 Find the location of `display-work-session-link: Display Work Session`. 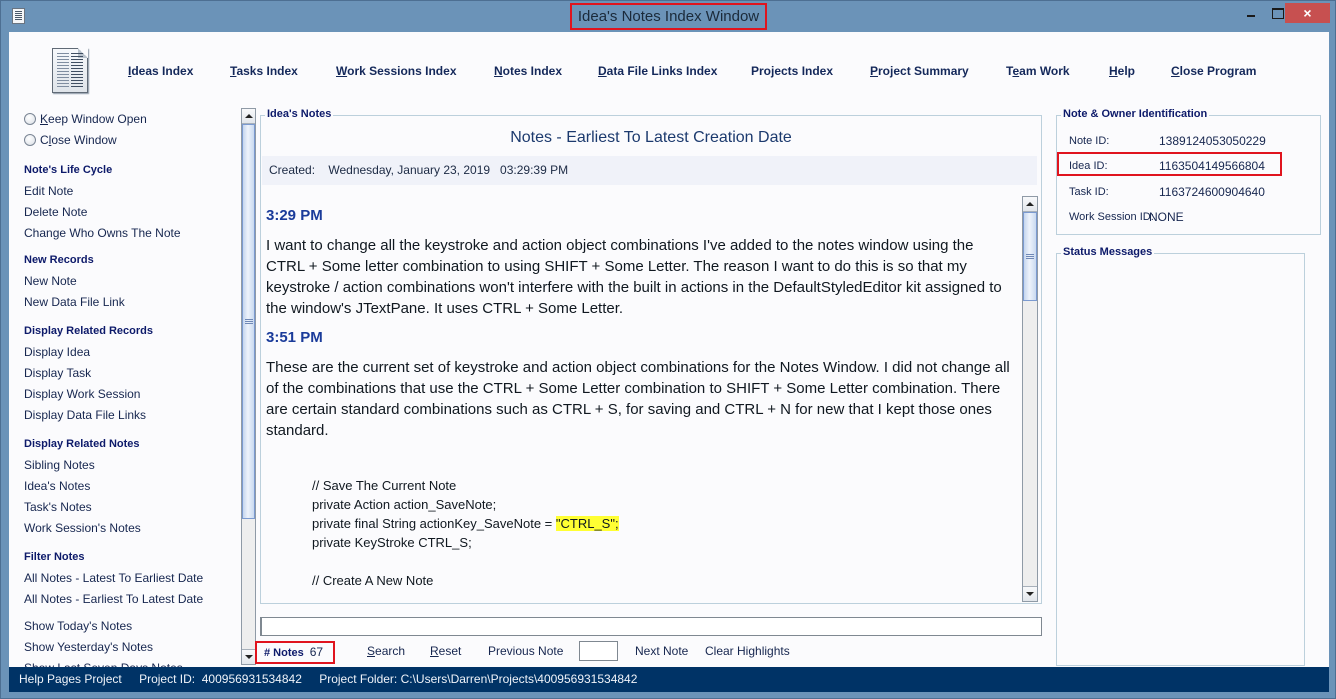

display-work-session-link: Display Work Session is located at coordinates (82, 394).